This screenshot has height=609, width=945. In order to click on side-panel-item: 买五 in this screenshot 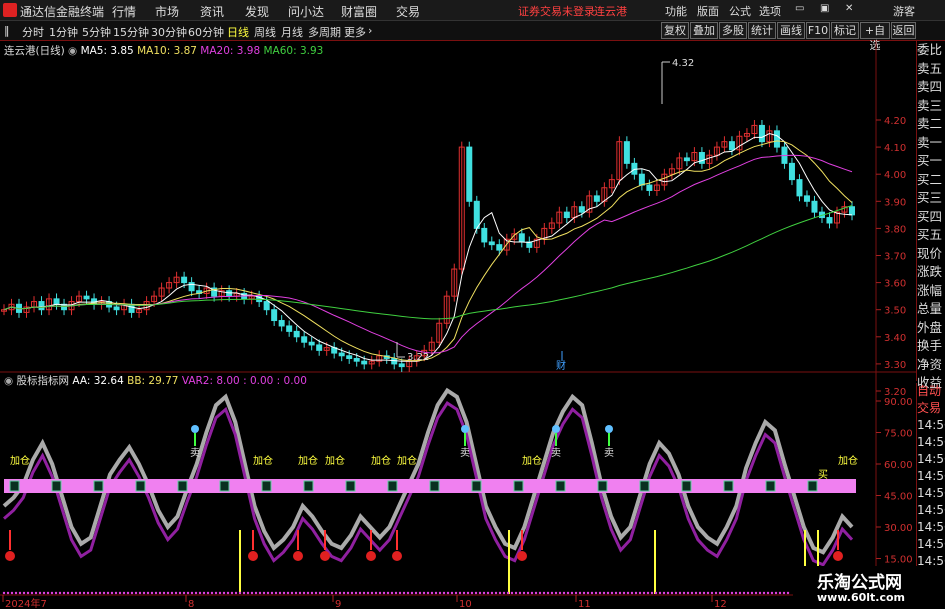, I will do `click(931, 235)`.